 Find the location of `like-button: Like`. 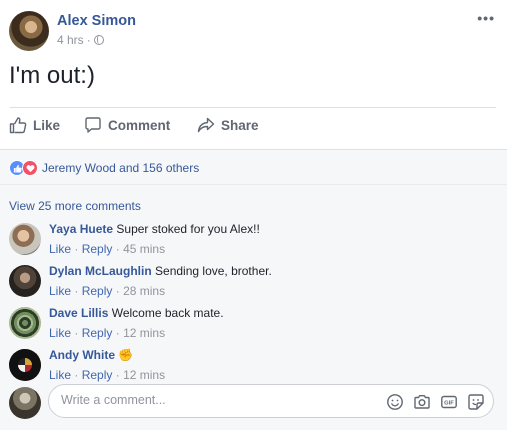

like-button: Like is located at coordinates (34, 125).